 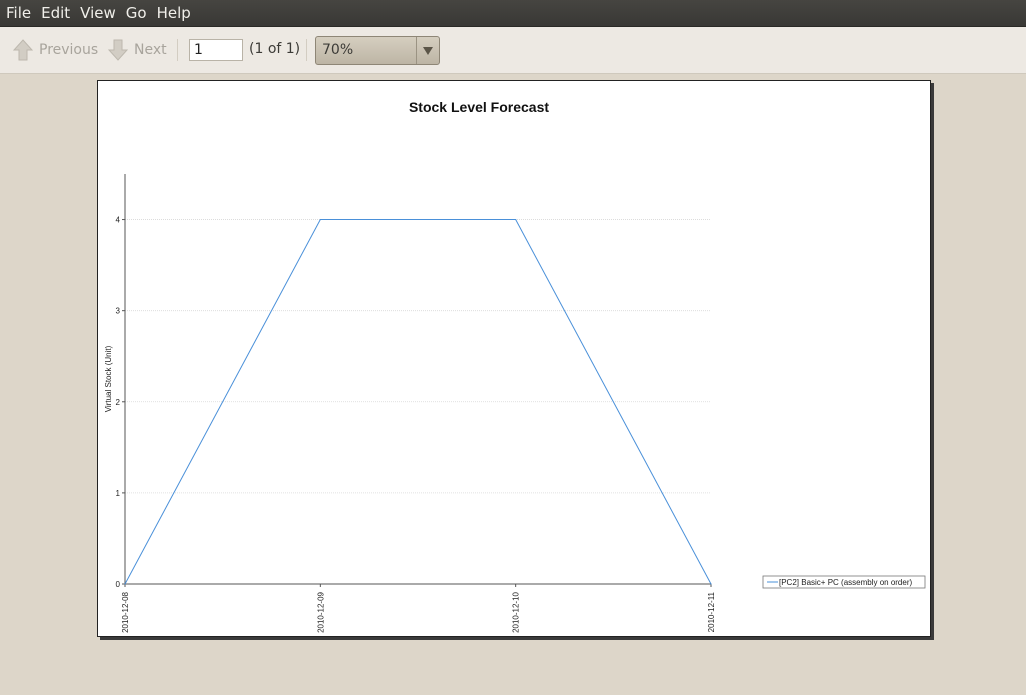 I want to click on page-number-input, so click(x=216, y=50).